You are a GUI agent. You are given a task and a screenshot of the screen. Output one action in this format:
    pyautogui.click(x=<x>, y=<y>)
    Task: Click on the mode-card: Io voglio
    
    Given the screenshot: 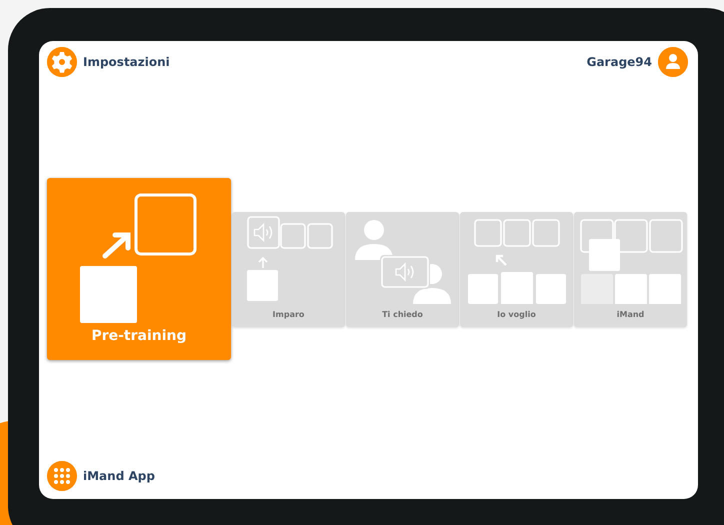 What is the action you would take?
    pyautogui.click(x=516, y=269)
    